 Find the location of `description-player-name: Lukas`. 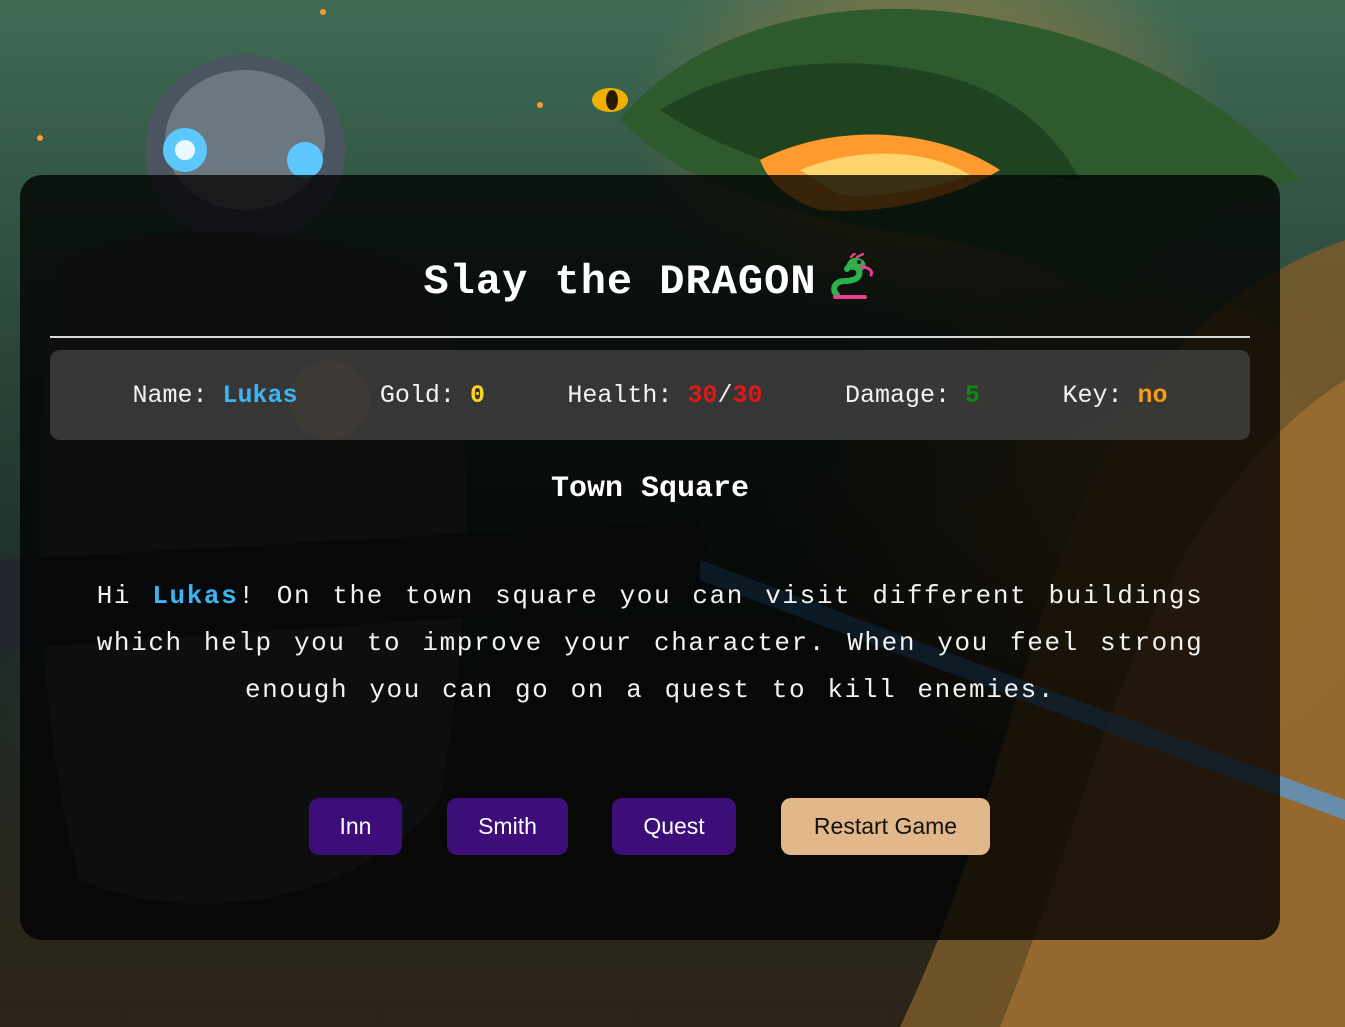

description-player-name: Lukas is located at coordinates (195, 596).